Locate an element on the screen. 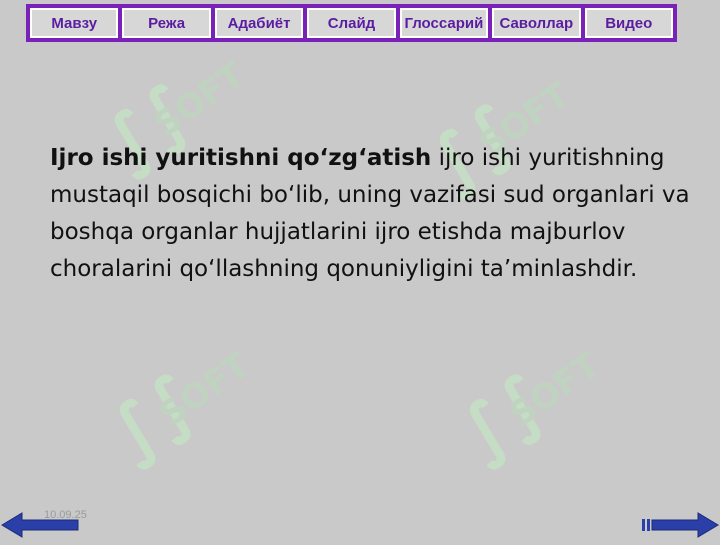 Image resolution: width=720 pixels, height=545 pixels. definition-term: Ijro ishi yuritishni qo‘zg‘atish is located at coordinates (241, 158).